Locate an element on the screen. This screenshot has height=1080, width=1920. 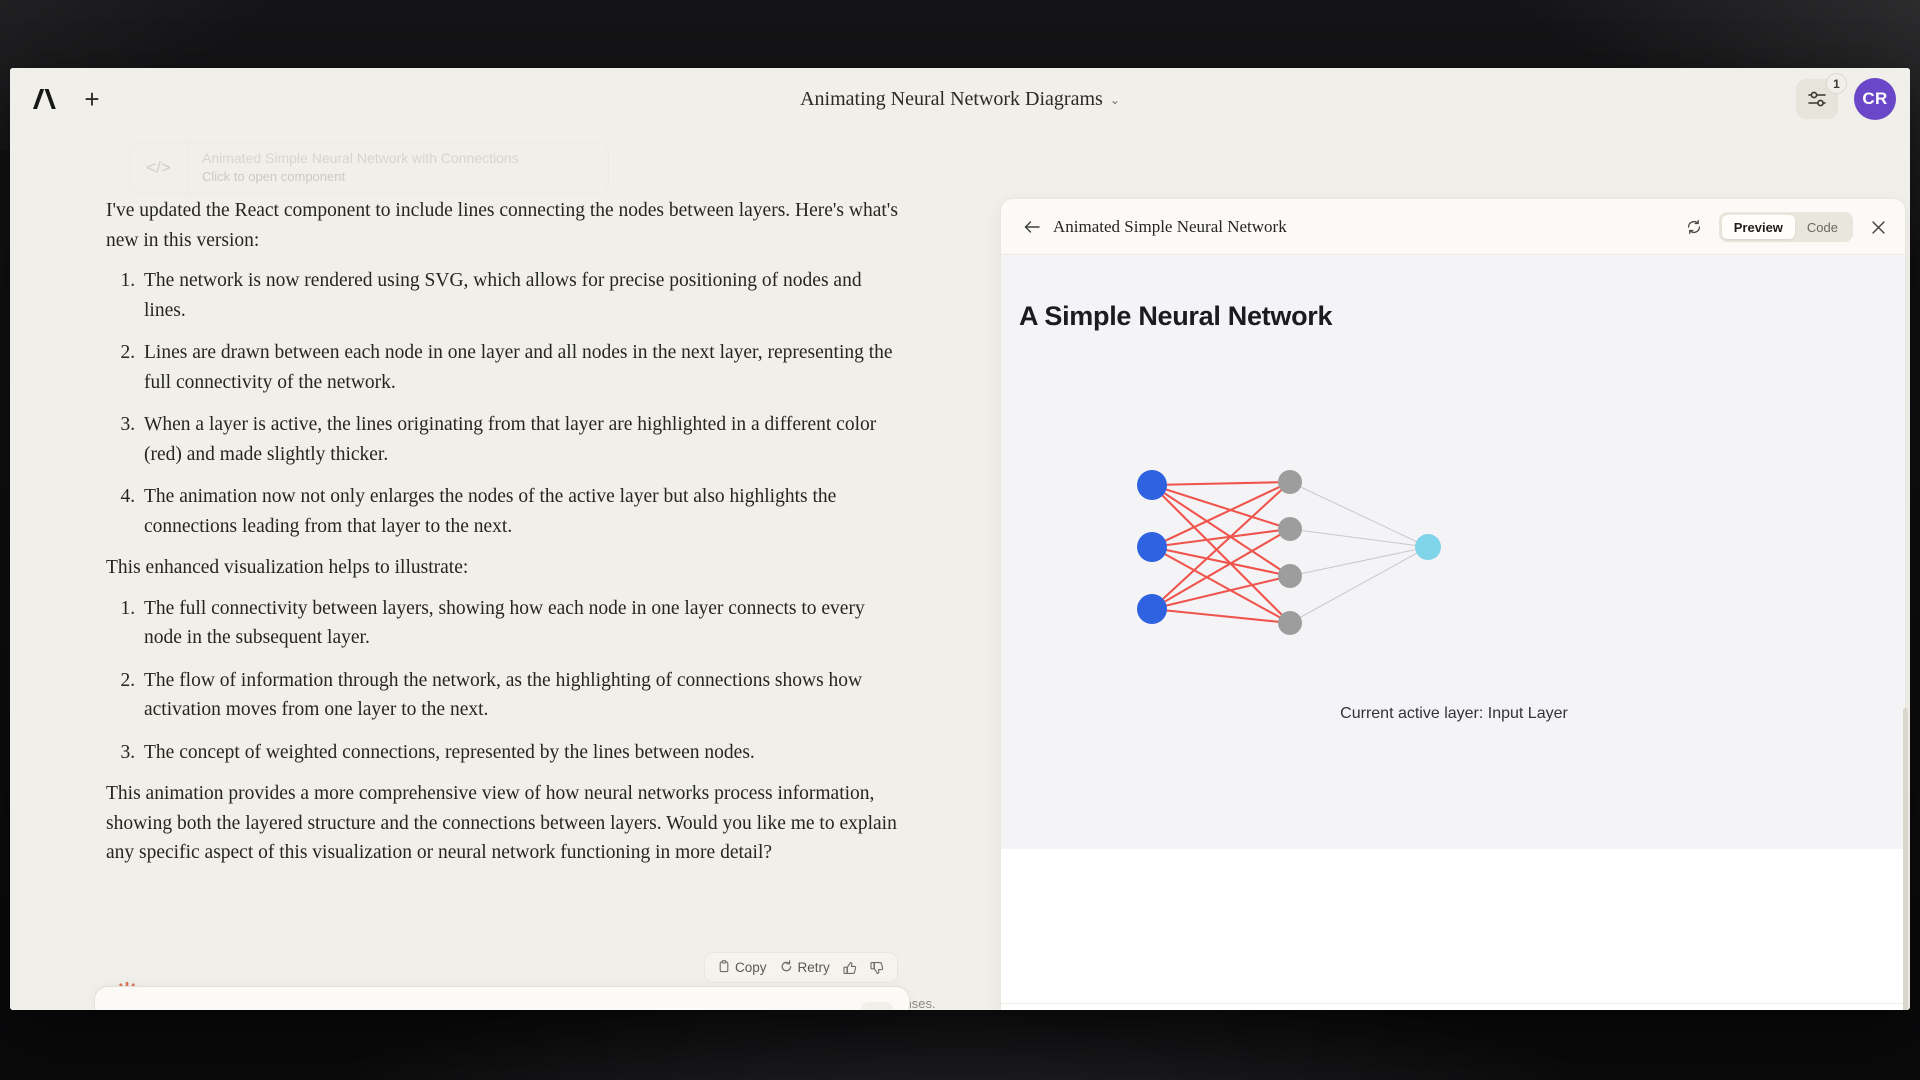
anthropic-logo-icon is located at coordinates (44, 99).